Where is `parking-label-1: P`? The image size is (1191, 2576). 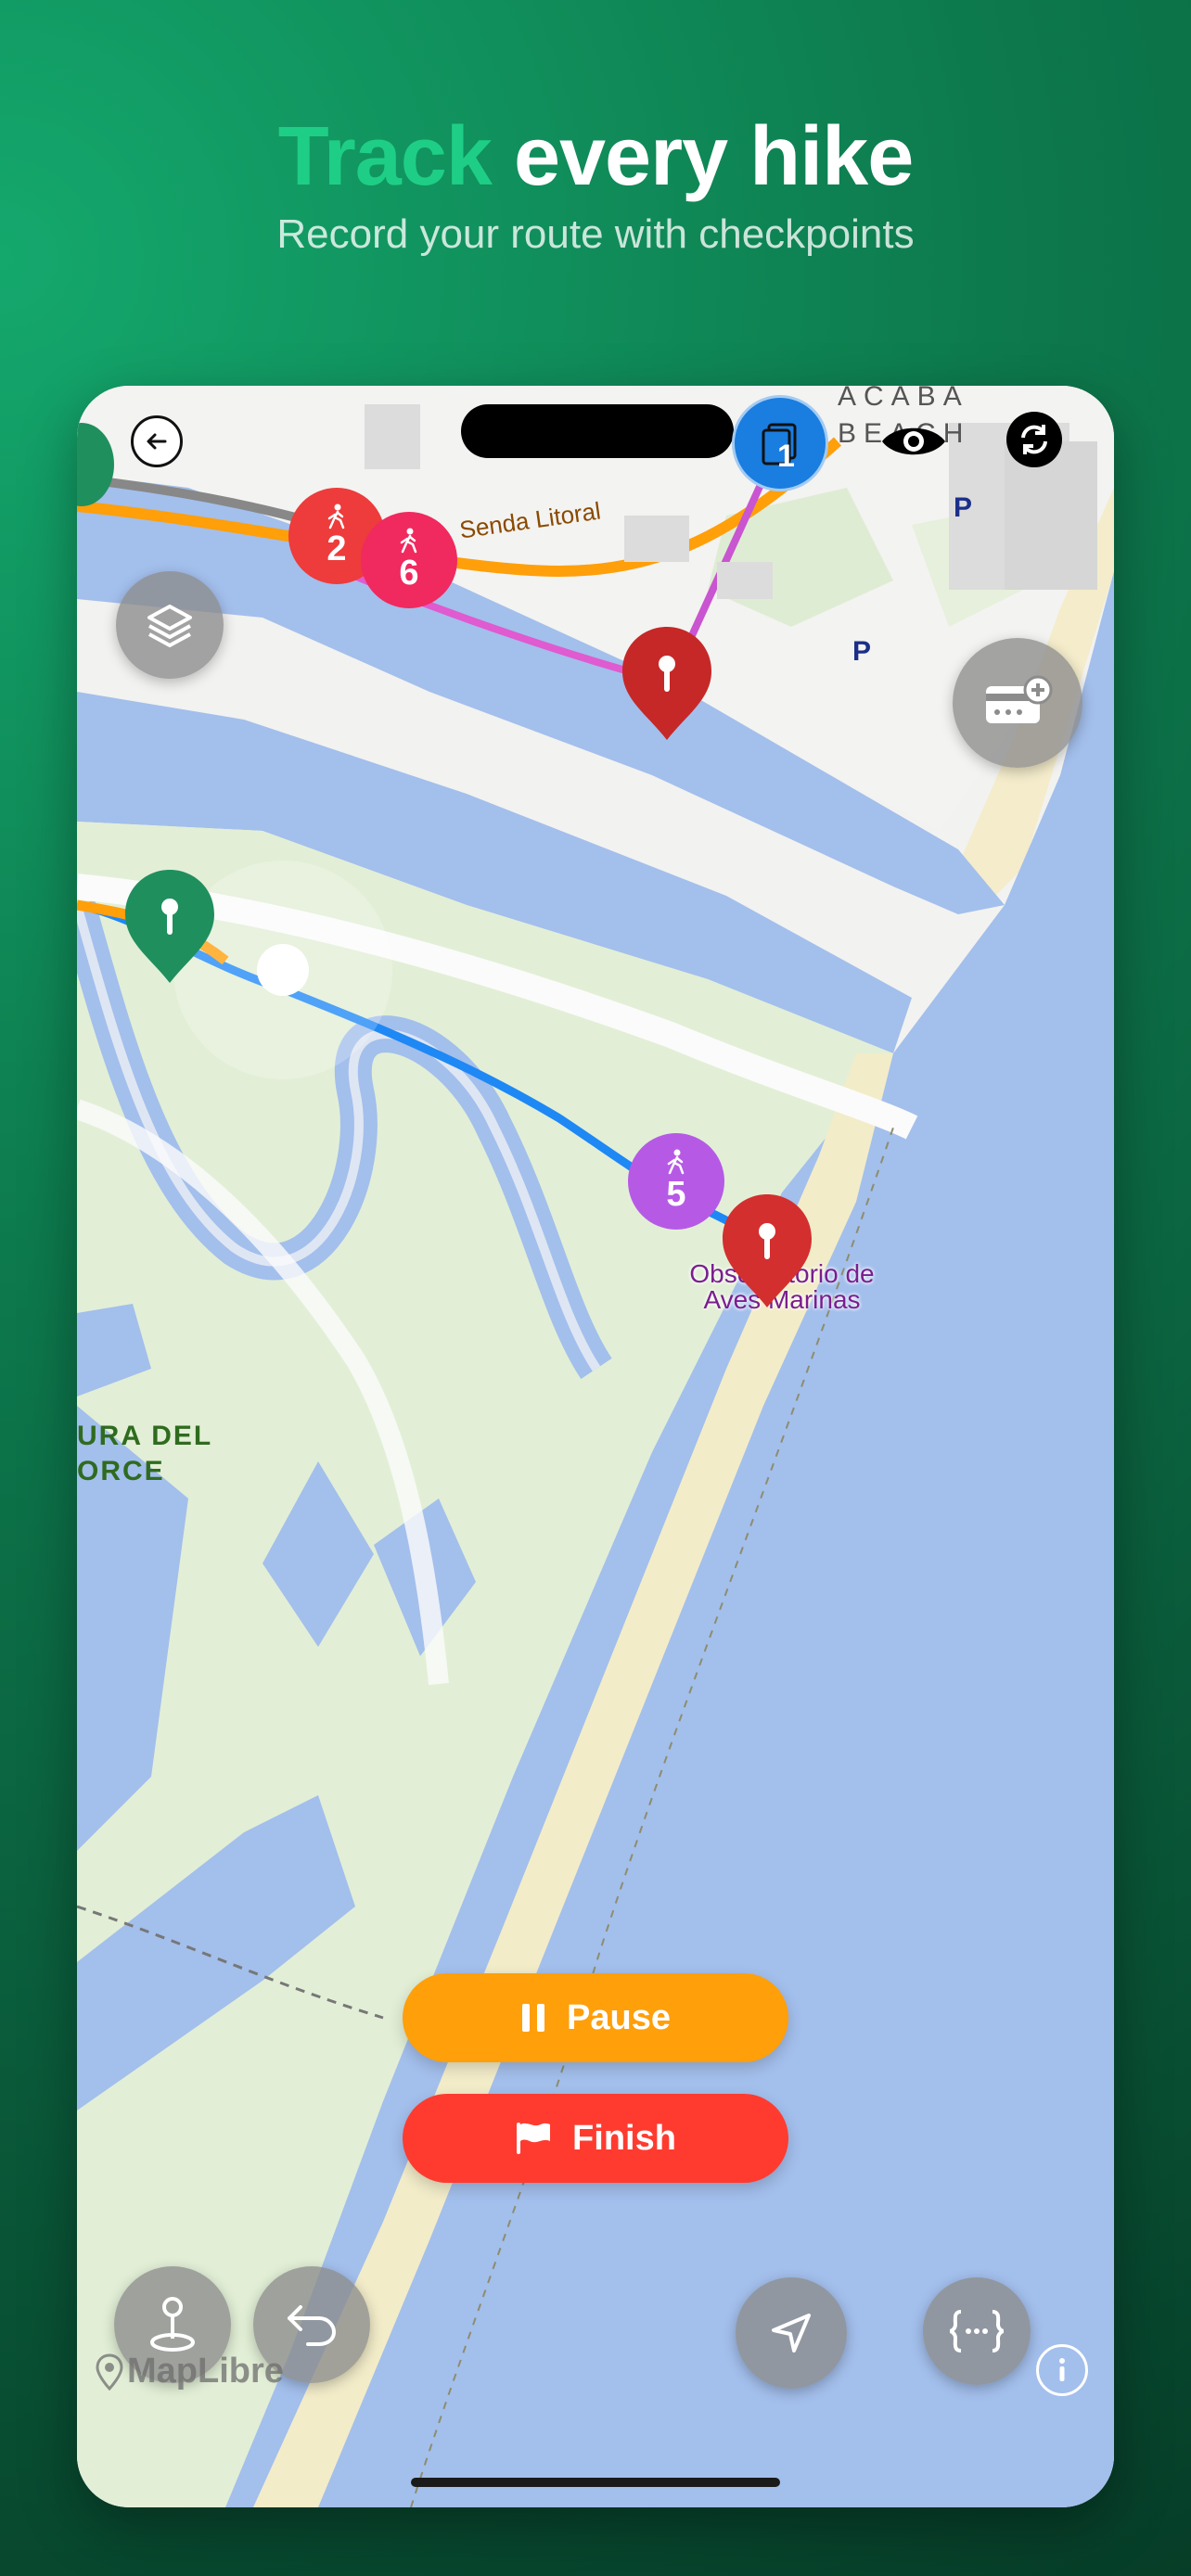
parking-label-1: P is located at coordinates (862, 652).